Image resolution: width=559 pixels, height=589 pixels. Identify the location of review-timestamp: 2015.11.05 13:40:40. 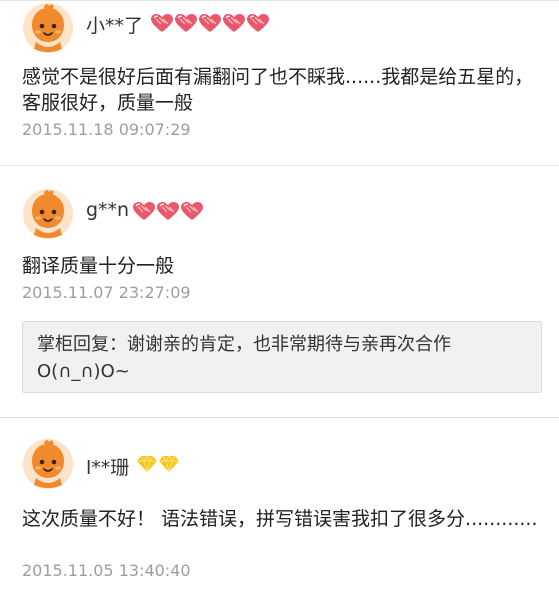
(106, 570).